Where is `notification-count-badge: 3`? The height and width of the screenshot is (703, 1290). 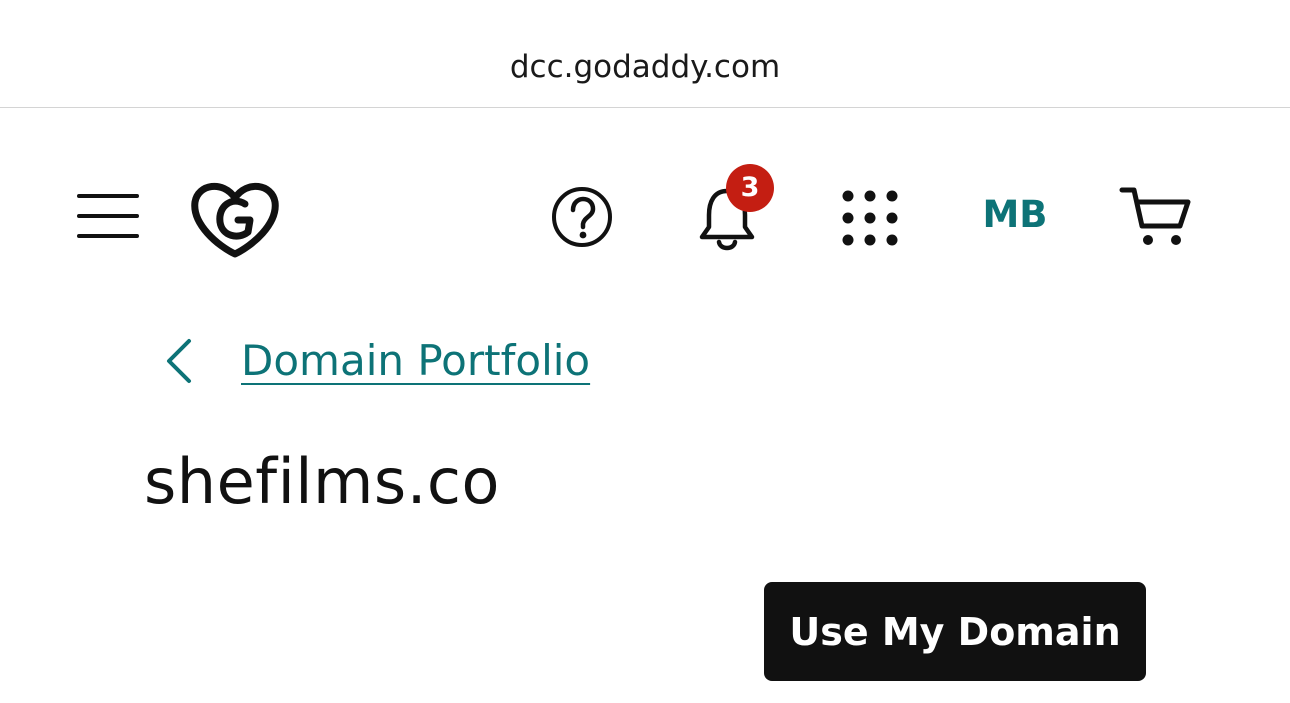 notification-count-badge: 3 is located at coordinates (750, 188).